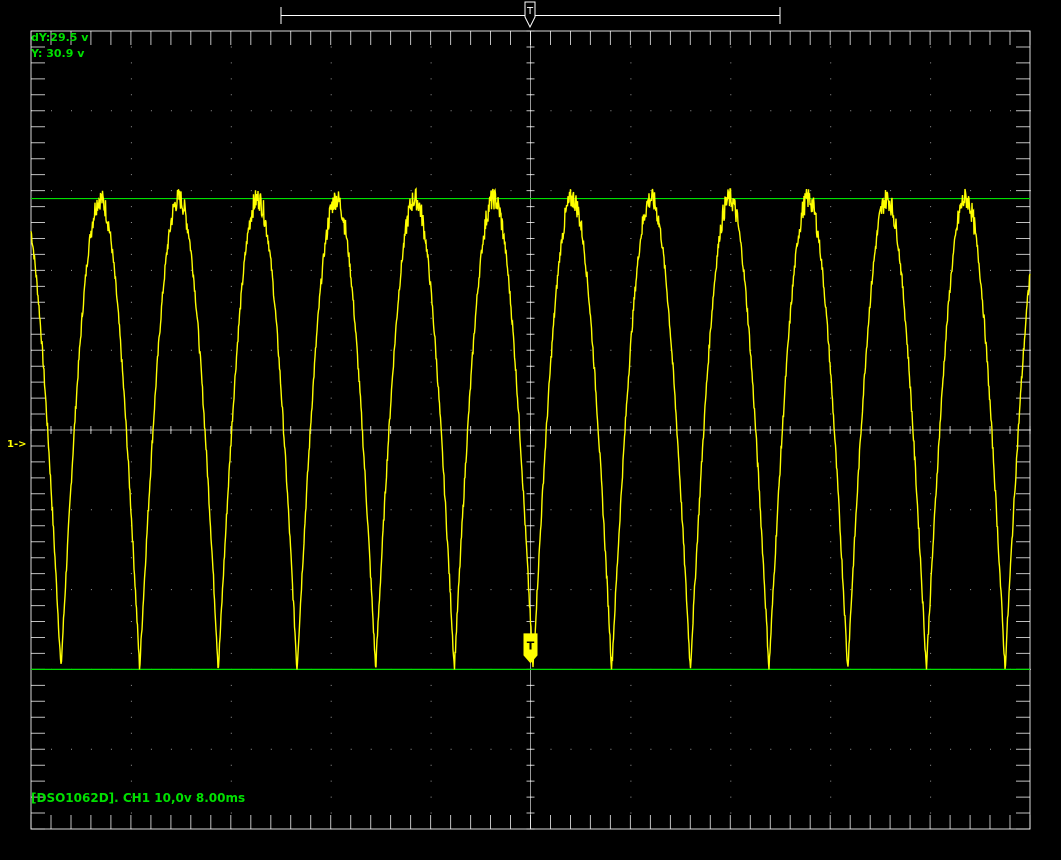 The height and width of the screenshot is (860, 1061). I want to click on y-label: Y:, so click(39, 53).